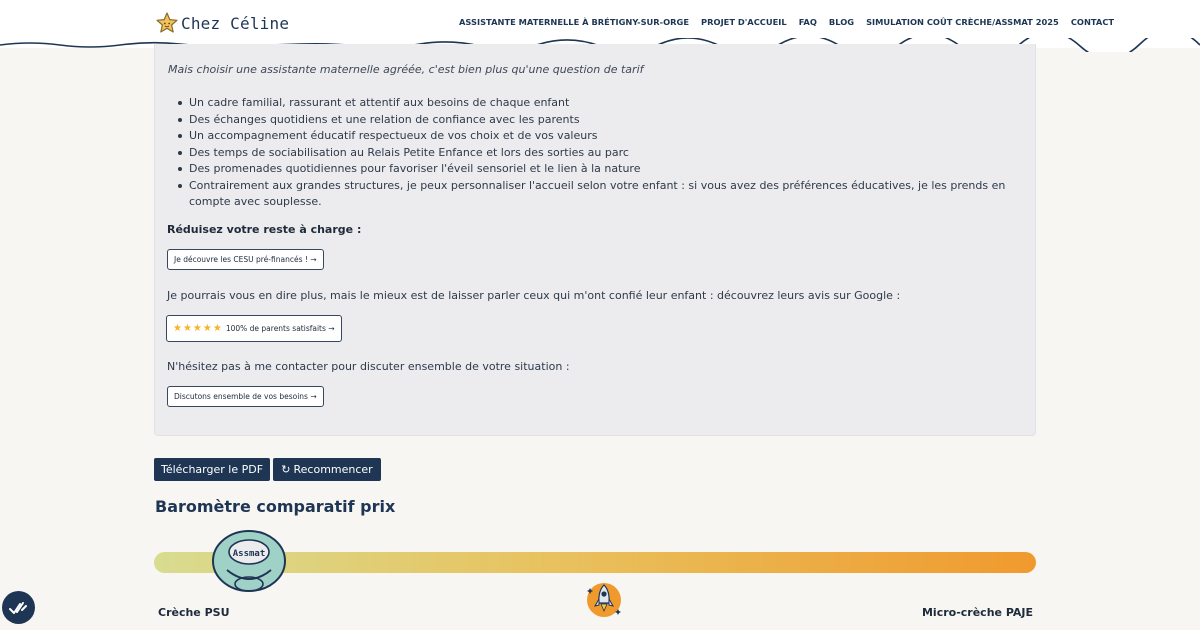 The height and width of the screenshot is (630, 1200). Describe the element at coordinates (275, 506) in the screenshot. I see `barometer-title: Baromètre comparatif prix` at that location.